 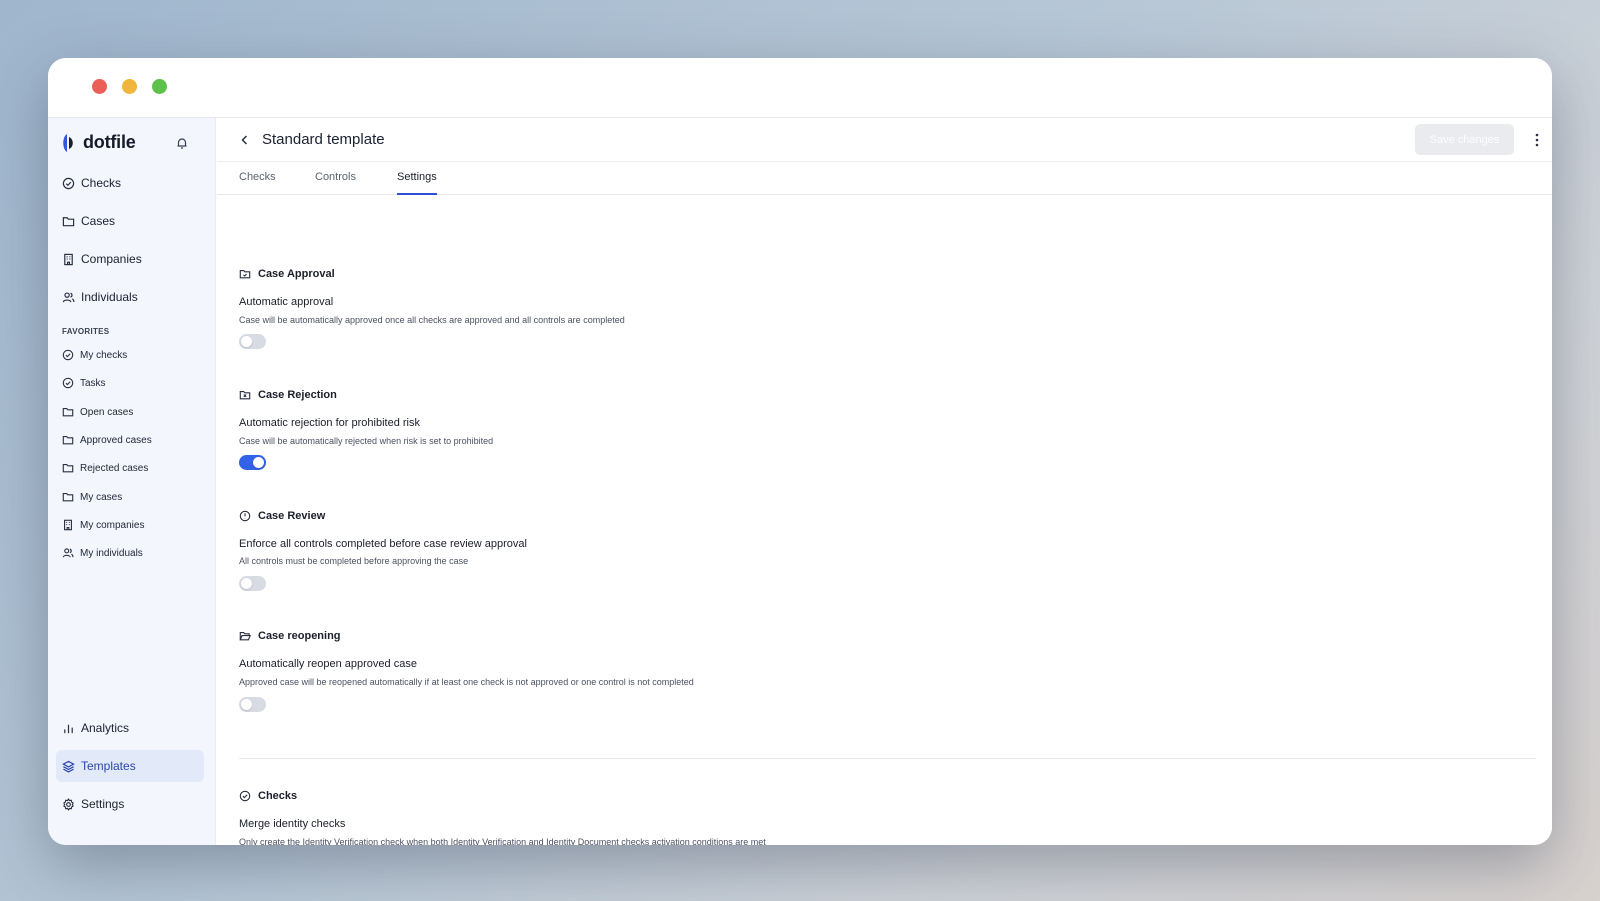 What do you see at coordinates (299, 636) in the screenshot?
I see `section-title-text: Case reopening` at bounding box center [299, 636].